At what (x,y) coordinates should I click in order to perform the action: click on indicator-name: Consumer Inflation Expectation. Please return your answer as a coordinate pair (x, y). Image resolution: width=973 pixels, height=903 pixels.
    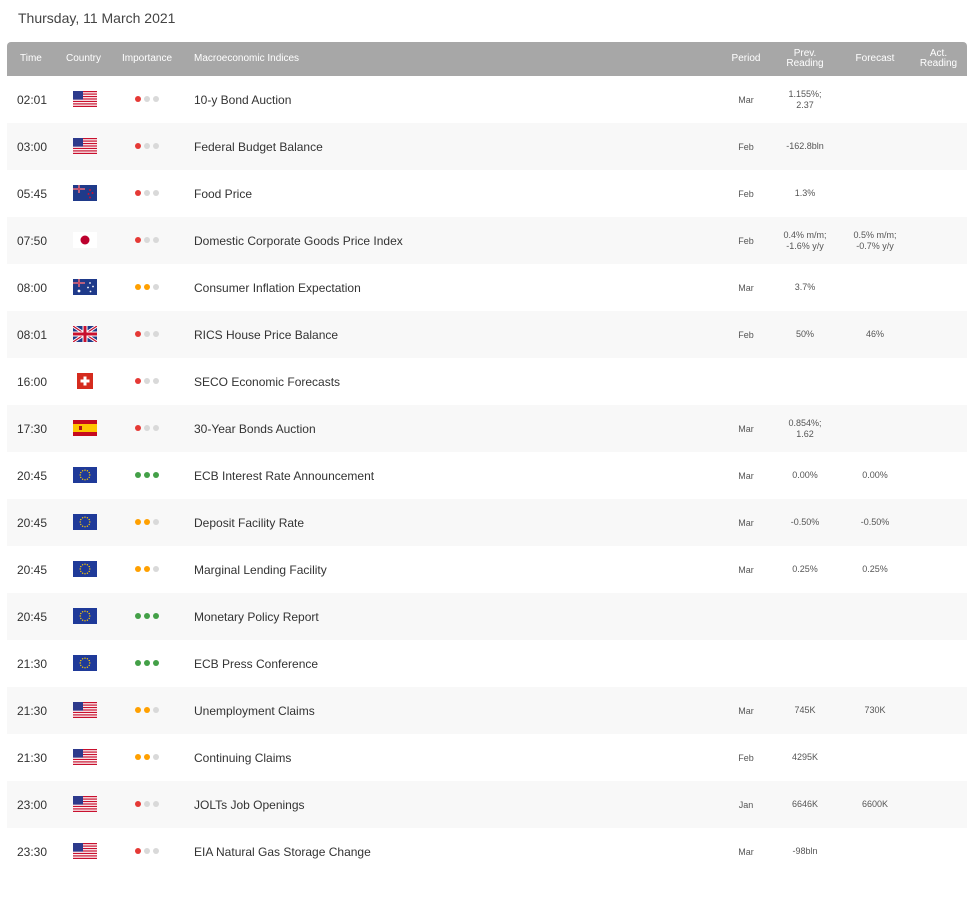
    Looking at the image, I should click on (277, 287).